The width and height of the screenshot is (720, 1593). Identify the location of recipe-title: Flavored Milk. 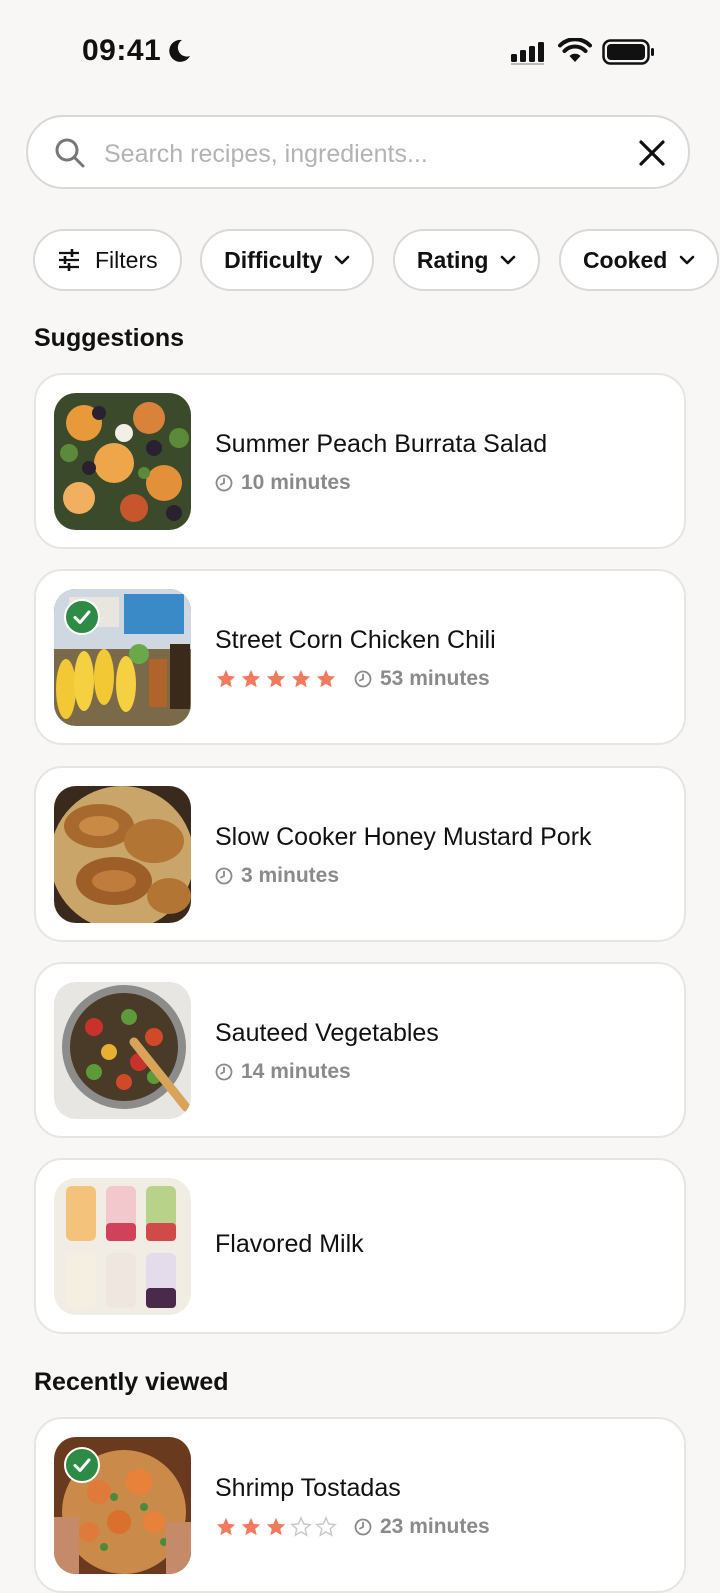
(289, 1244).